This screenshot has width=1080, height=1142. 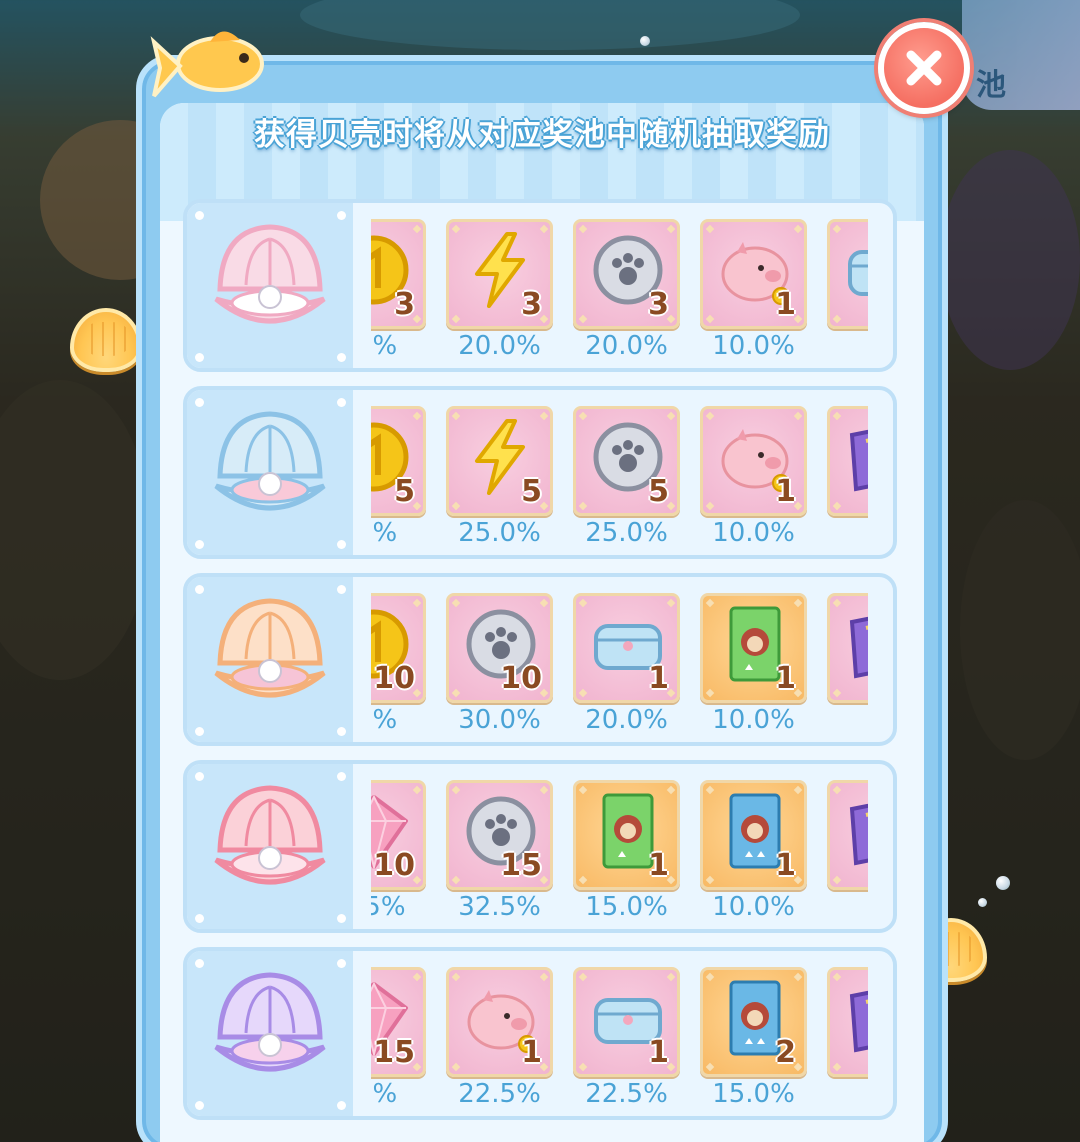 I want to click on reward-item: 1 20.0%, so click(x=626, y=667).